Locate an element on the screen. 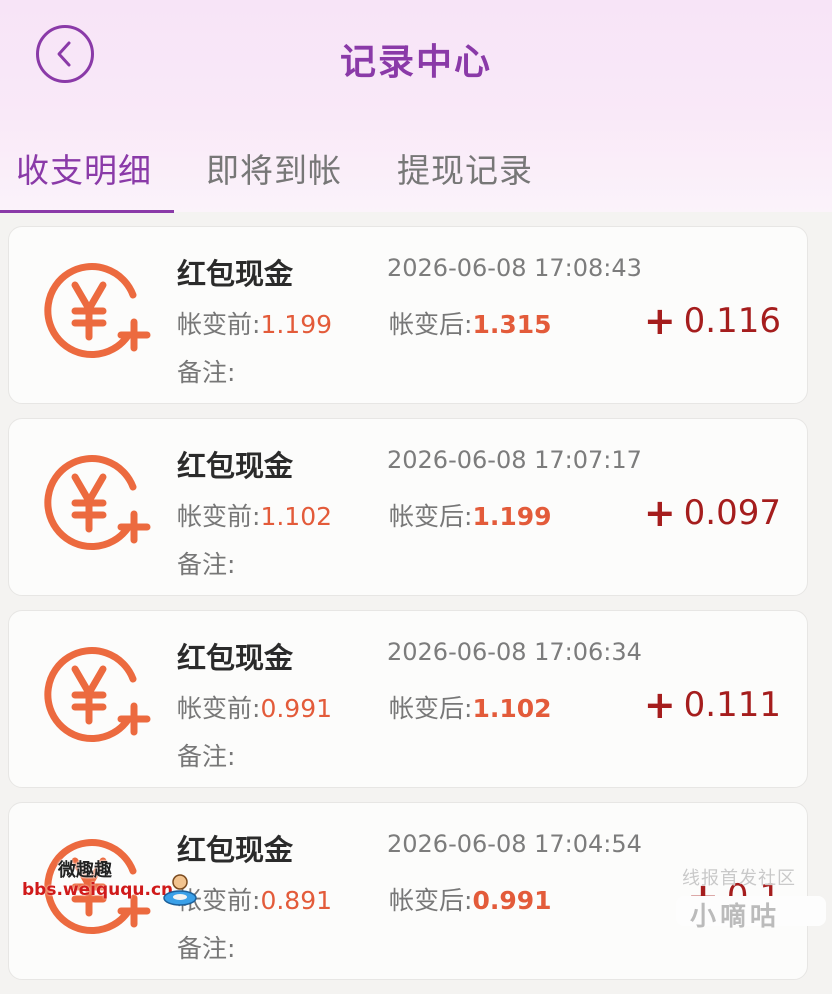 This screenshot has width=832, height=994. watermark-logo: 微趣趣 bbs.weiququ.cn is located at coordinates (112, 884).